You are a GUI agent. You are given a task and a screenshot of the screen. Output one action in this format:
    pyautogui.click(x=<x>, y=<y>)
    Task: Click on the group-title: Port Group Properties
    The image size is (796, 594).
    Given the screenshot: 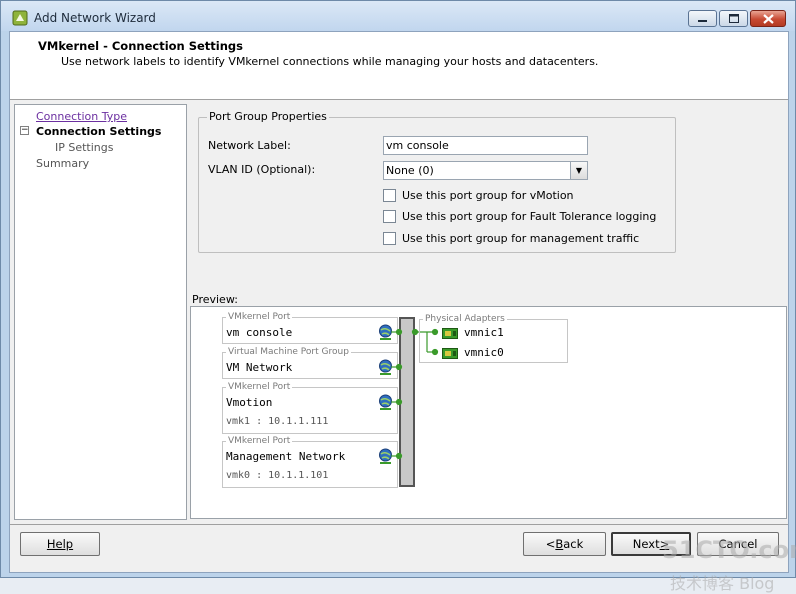 What is the action you would take?
    pyautogui.click(x=268, y=116)
    